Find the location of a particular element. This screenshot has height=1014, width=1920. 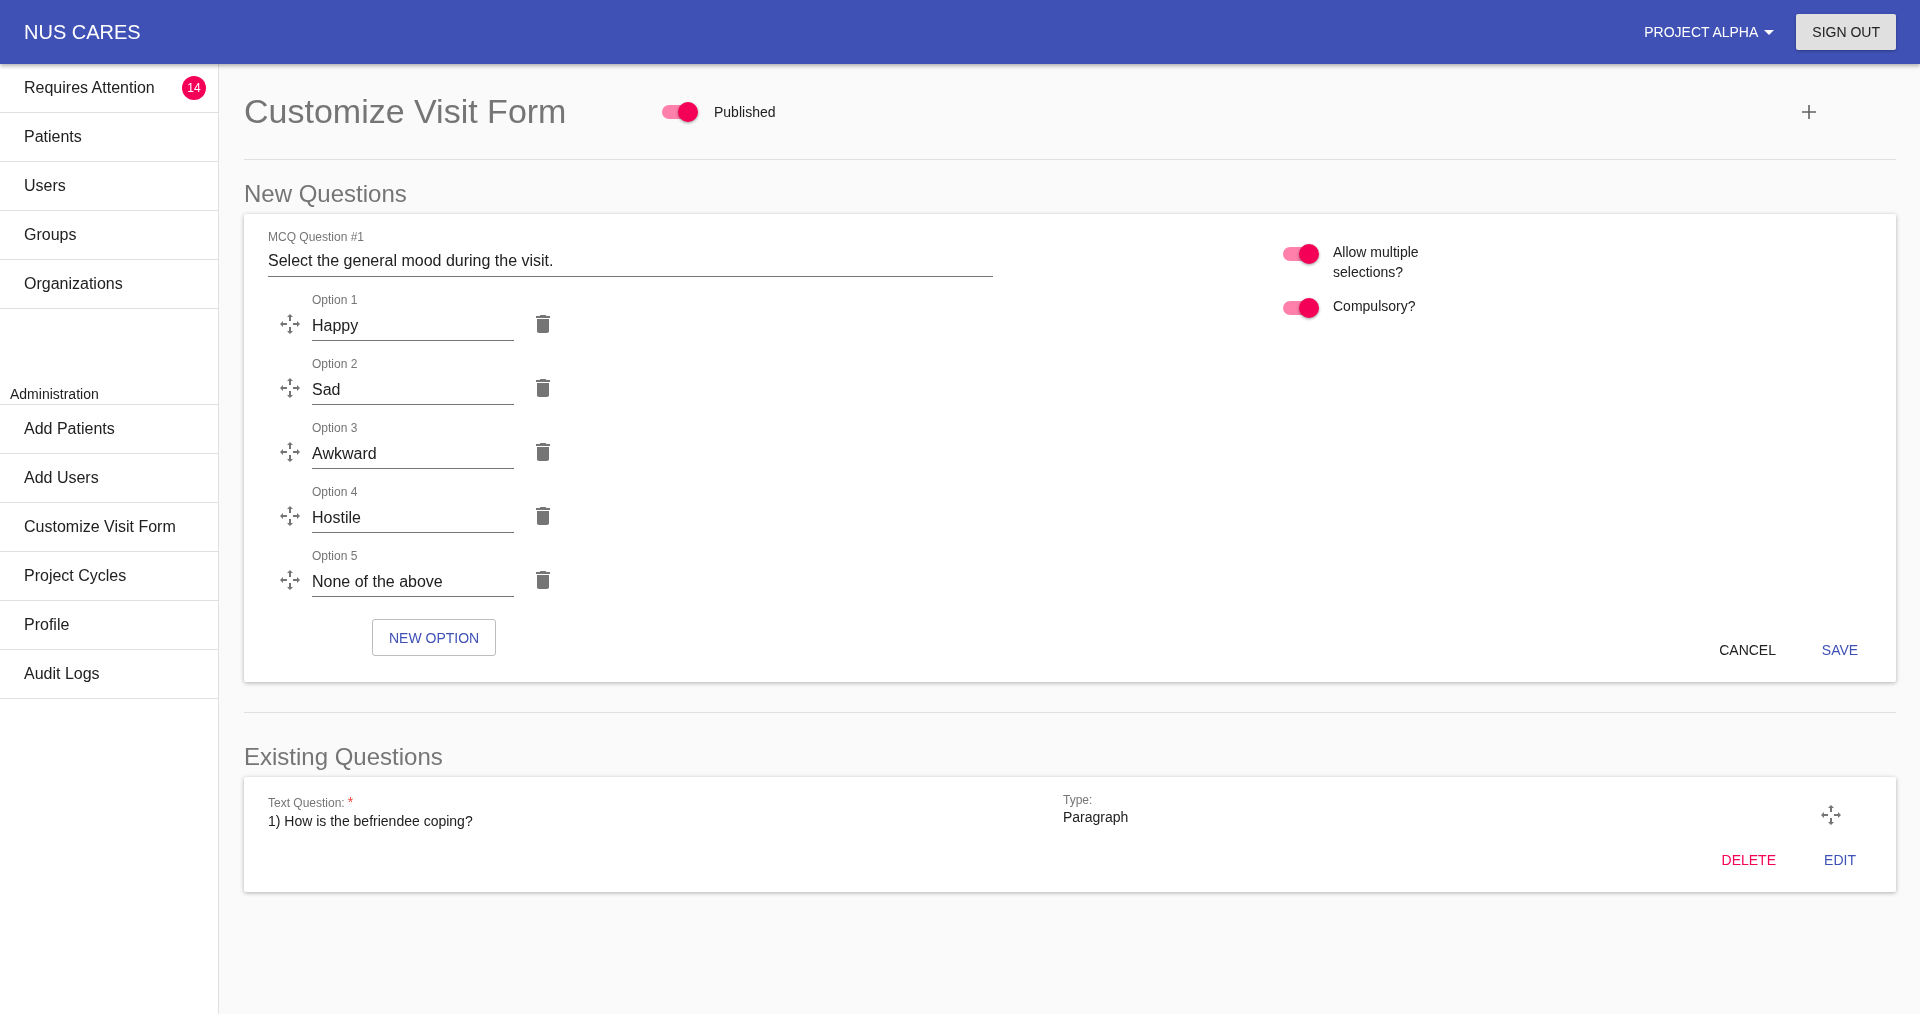

nav-item: Requires Attention 14 is located at coordinates (109, 88).